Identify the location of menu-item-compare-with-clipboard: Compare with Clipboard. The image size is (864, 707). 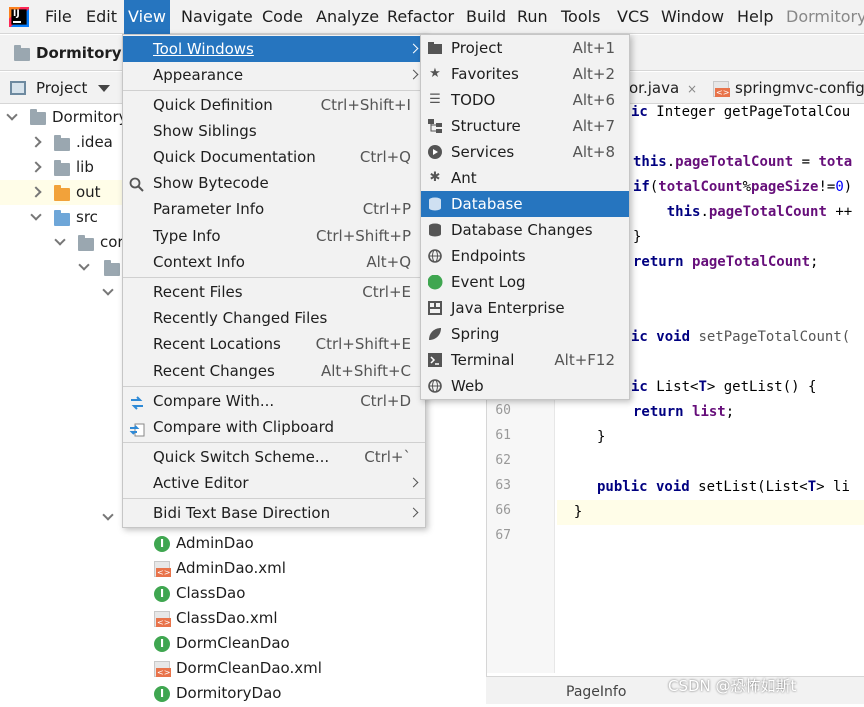
(274, 427).